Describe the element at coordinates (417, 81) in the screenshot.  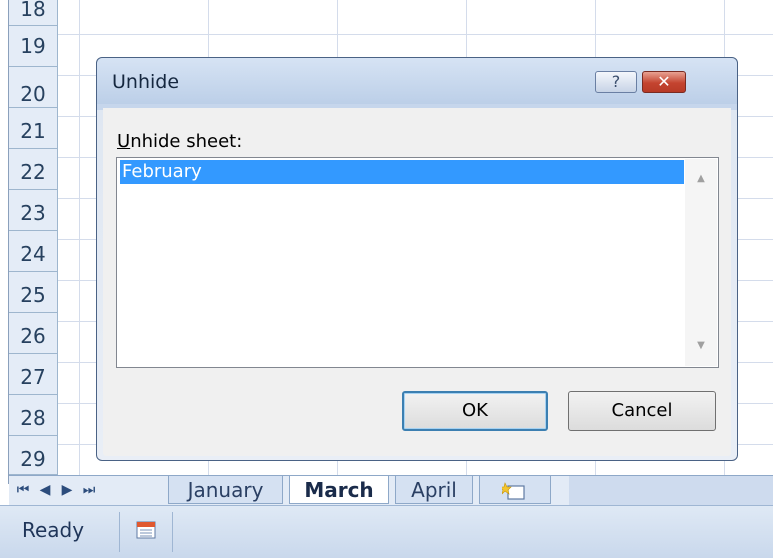
I see `dialog-titlebar: Unhide ? ✕` at that location.